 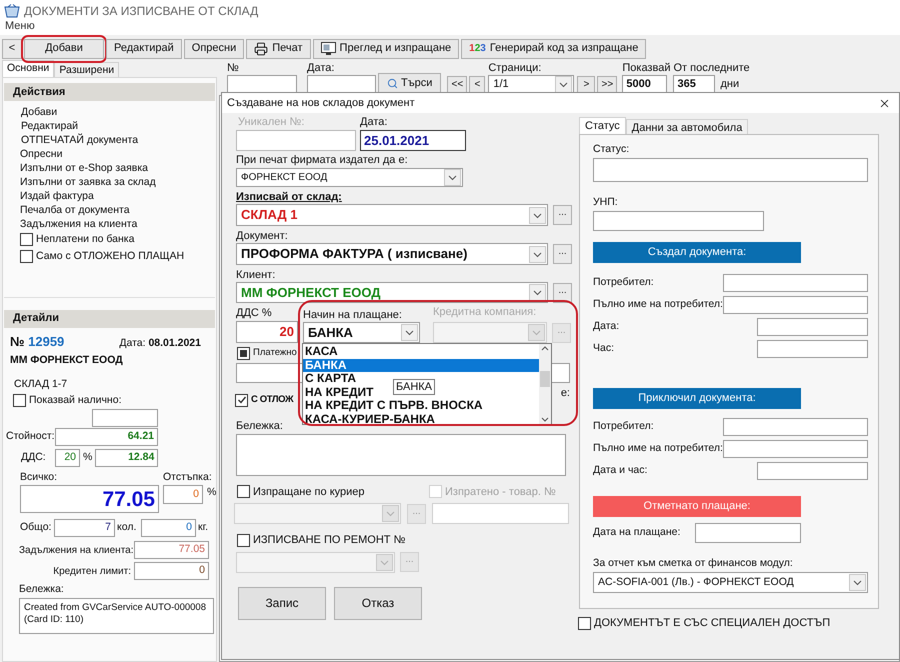 What do you see at coordinates (117, 196) in the screenshot?
I see `action-link: Издай фактура` at bounding box center [117, 196].